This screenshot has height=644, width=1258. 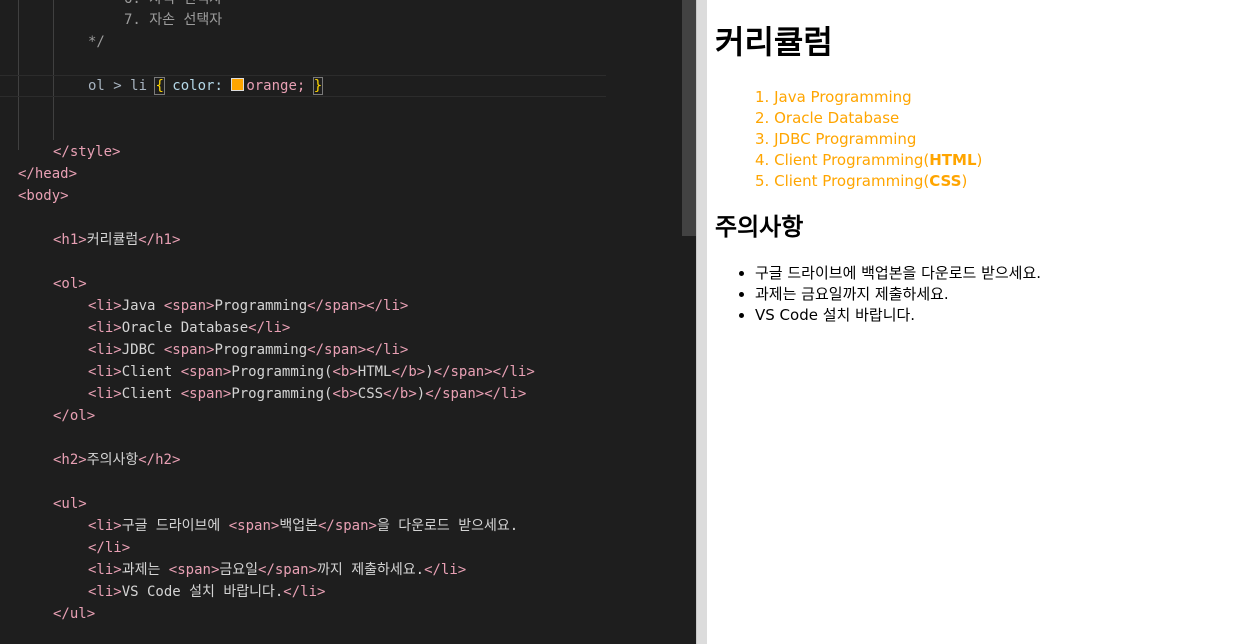 What do you see at coordinates (175, 526) in the screenshot?
I see `code-token: 구글 드라이브에` at bounding box center [175, 526].